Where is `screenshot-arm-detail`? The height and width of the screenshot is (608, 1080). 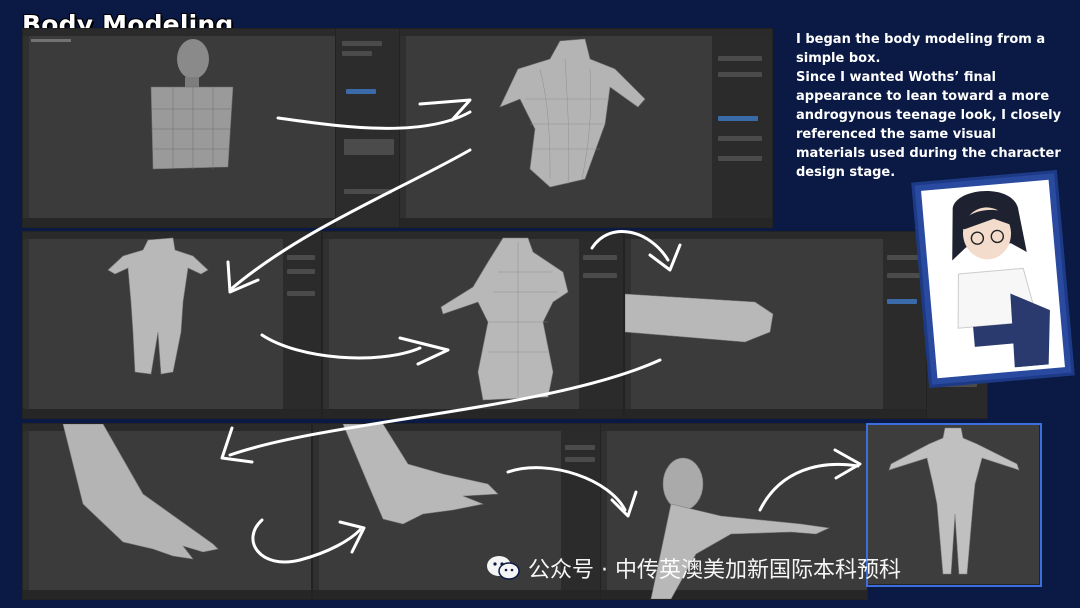 screenshot-arm-detail is located at coordinates (776, 325).